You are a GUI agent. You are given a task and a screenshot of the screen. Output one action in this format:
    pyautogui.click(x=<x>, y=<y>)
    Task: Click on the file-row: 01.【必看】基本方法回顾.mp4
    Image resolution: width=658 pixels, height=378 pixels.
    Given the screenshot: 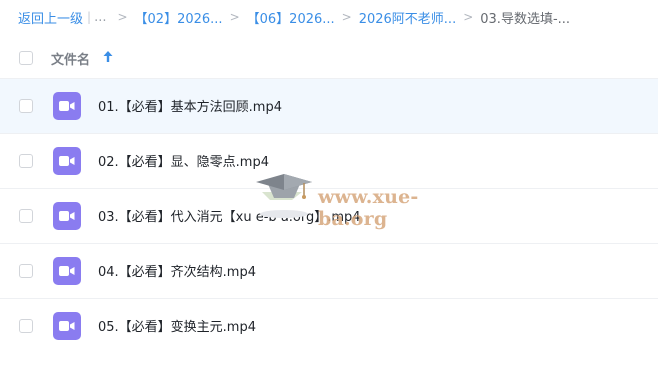 What is the action you would take?
    pyautogui.click(x=329, y=105)
    